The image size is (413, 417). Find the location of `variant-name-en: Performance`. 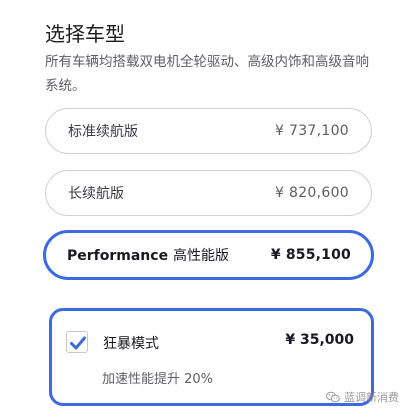

variant-name-en: Performance is located at coordinates (118, 256).